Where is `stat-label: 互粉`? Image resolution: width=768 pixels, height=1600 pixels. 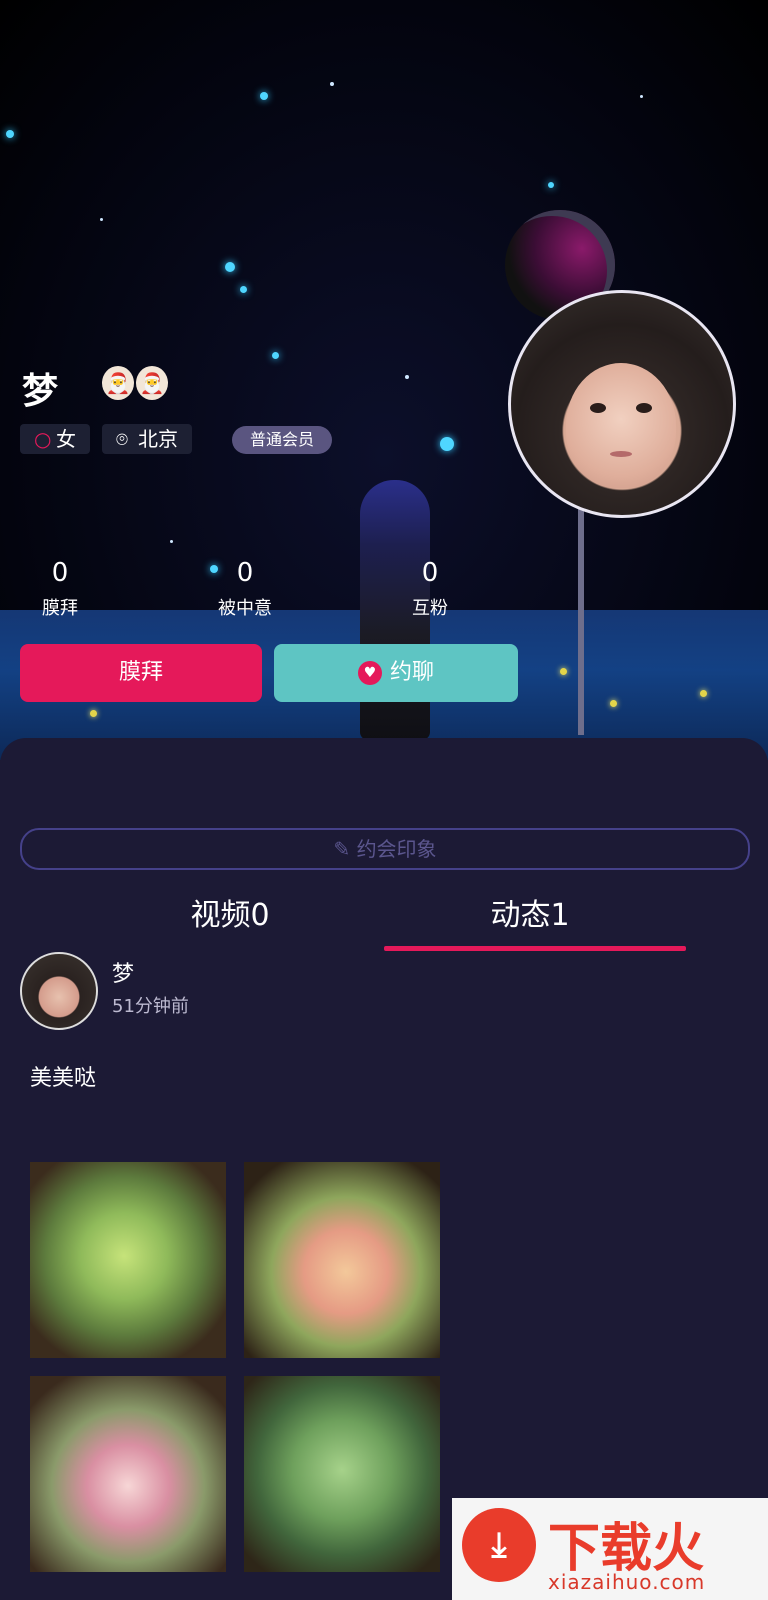
stat-label: 互粉 is located at coordinates (430, 608).